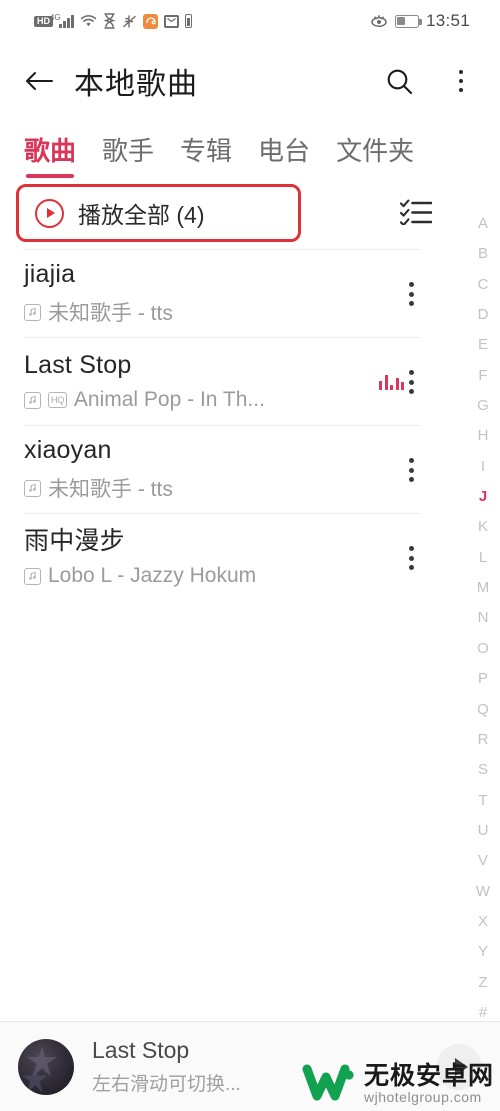  Describe the element at coordinates (483, 405) in the screenshot. I see `alpha-index-g: G` at that location.